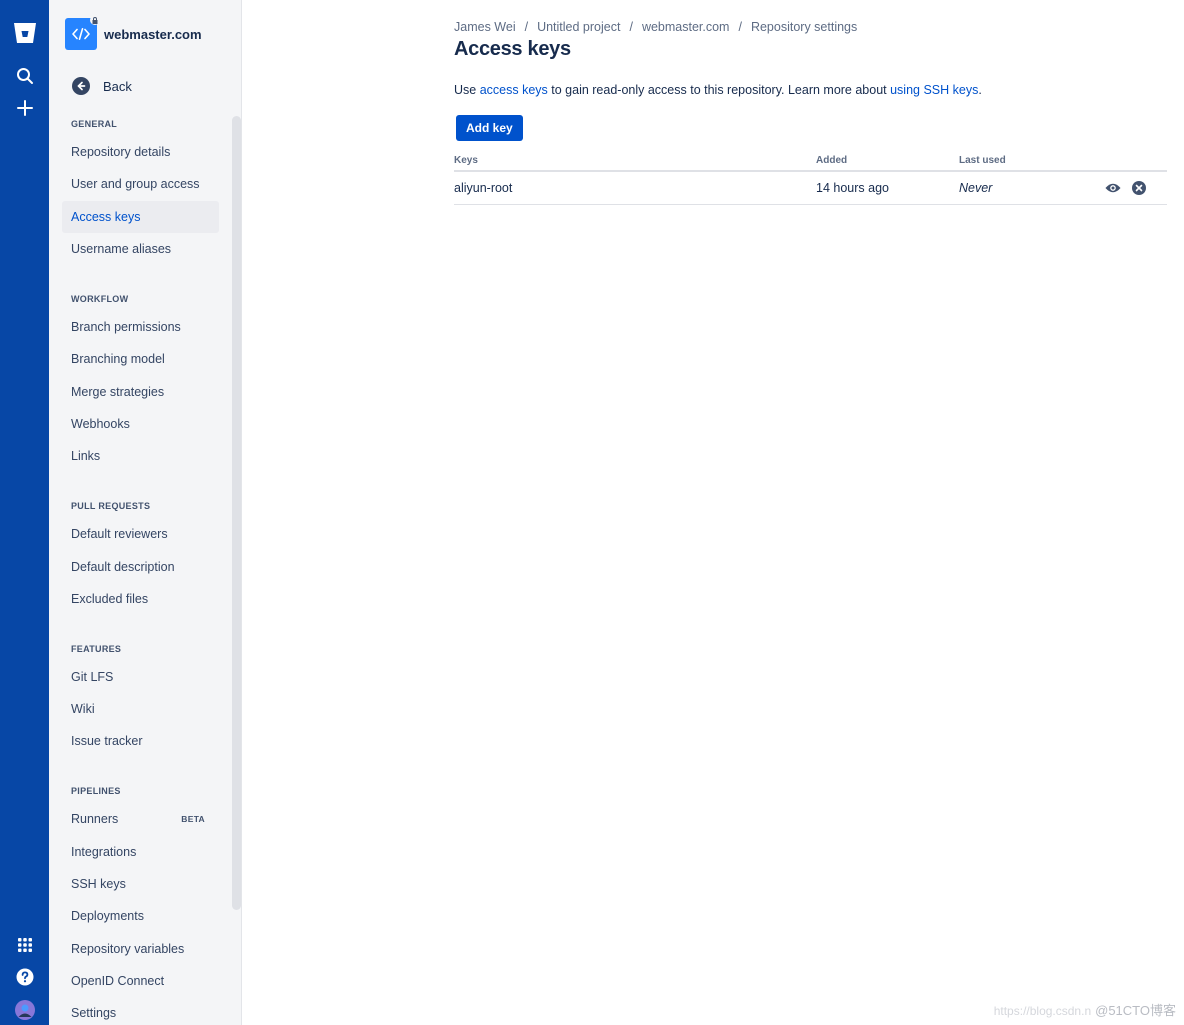  I want to click on key-label-cell: aliyun-root, so click(635, 188).